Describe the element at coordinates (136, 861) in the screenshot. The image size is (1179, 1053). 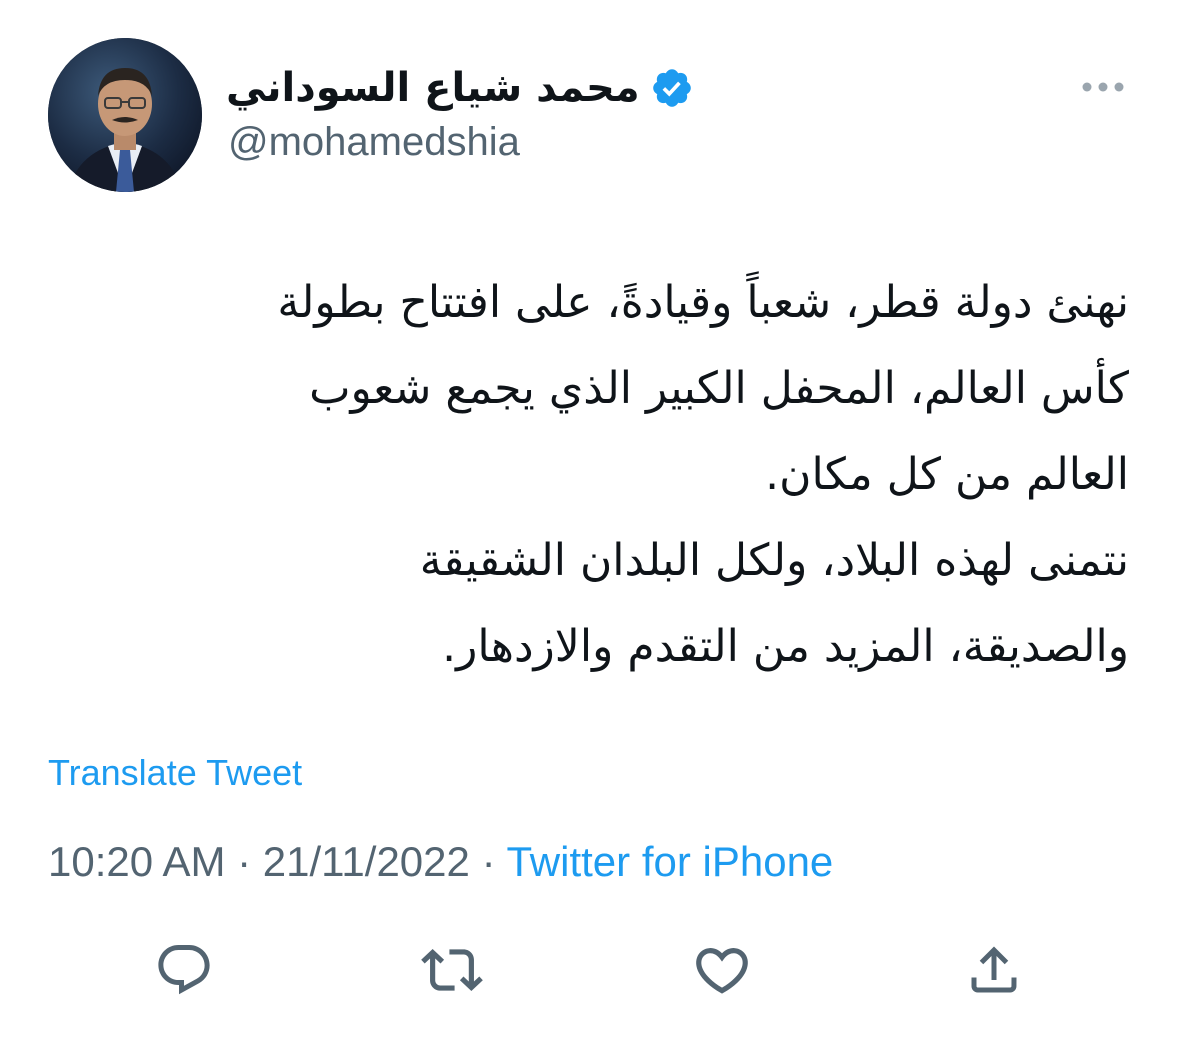
I see `tweet-time: 10:20 AM` at that location.